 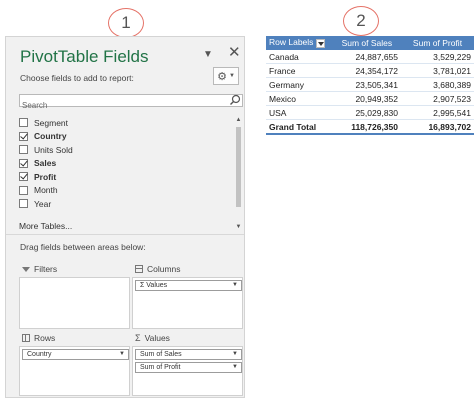 I want to click on field-label: Units Sold, so click(x=53, y=149).